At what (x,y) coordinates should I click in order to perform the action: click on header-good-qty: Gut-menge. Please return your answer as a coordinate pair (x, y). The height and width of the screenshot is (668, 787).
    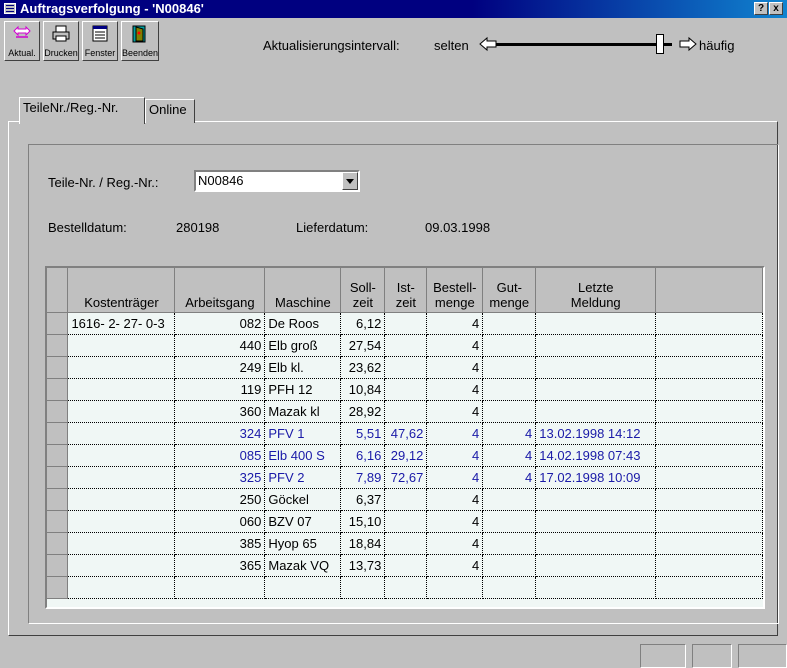
    Looking at the image, I should click on (509, 290).